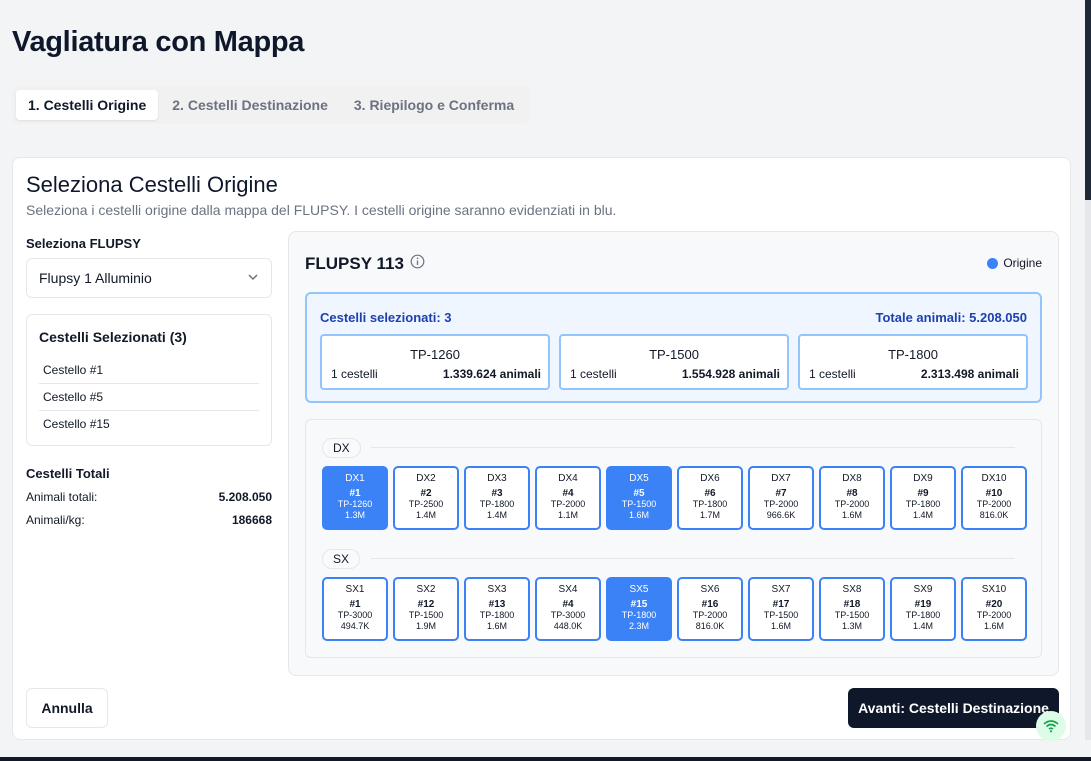 This screenshot has width=1091, height=761. What do you see at coordinates (781, 498) in the screenshot?
I see `basket-dx7: DX7 #7 TP-2000 966.6K` at bounding box center [781, 498].